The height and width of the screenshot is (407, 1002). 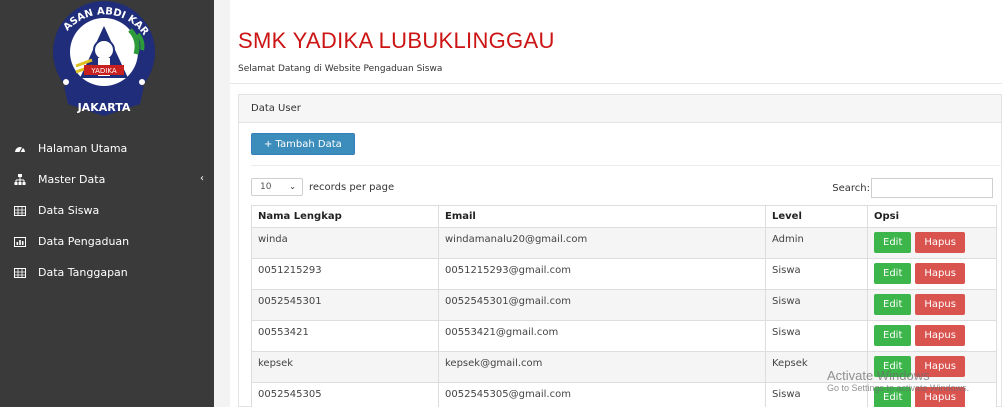 I want to click on column-header-level: Level, so click(x=816, y=216).